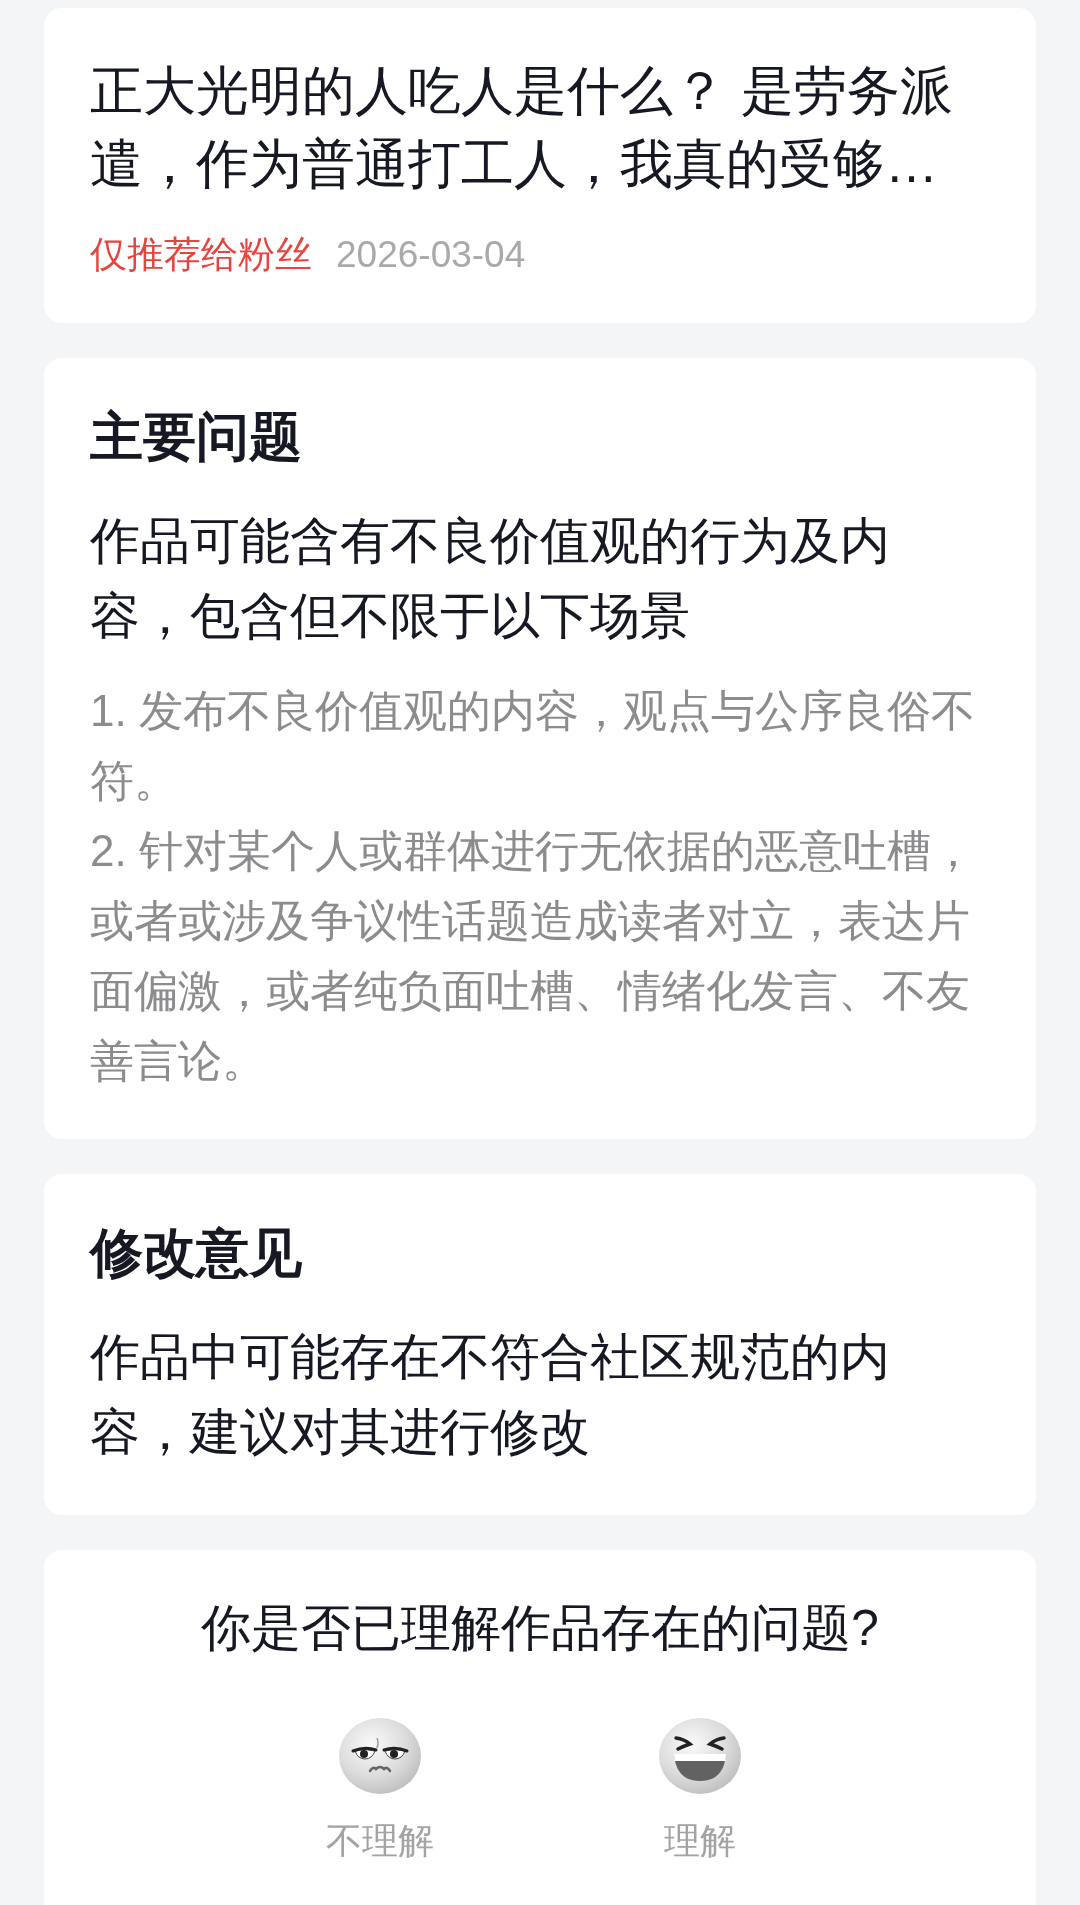  Describe the element at coordinates (490, 579) in the screenshot. I see `issue-summary: 作品可能含有不良价值观的行为及内容，包含但不限于以下场景` at that location.